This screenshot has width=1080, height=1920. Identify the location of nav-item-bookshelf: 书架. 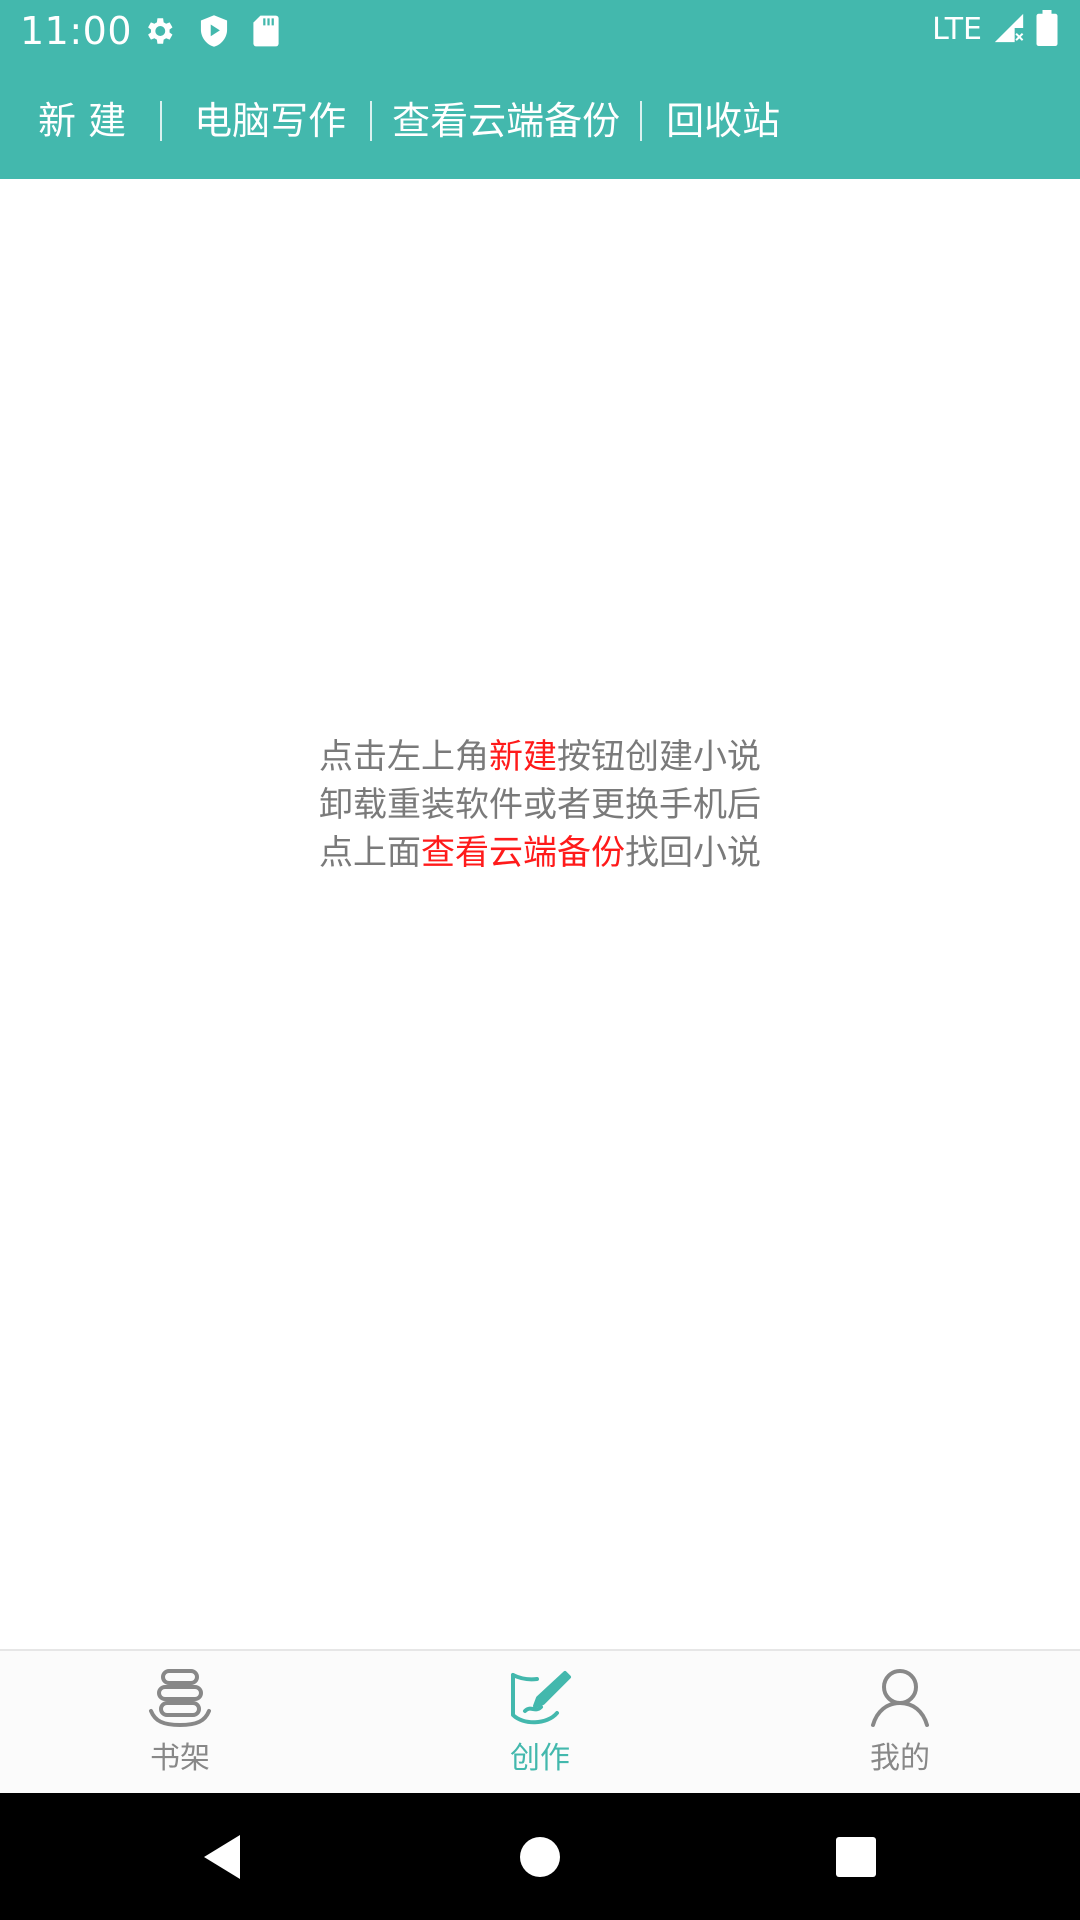
(180, 1723).